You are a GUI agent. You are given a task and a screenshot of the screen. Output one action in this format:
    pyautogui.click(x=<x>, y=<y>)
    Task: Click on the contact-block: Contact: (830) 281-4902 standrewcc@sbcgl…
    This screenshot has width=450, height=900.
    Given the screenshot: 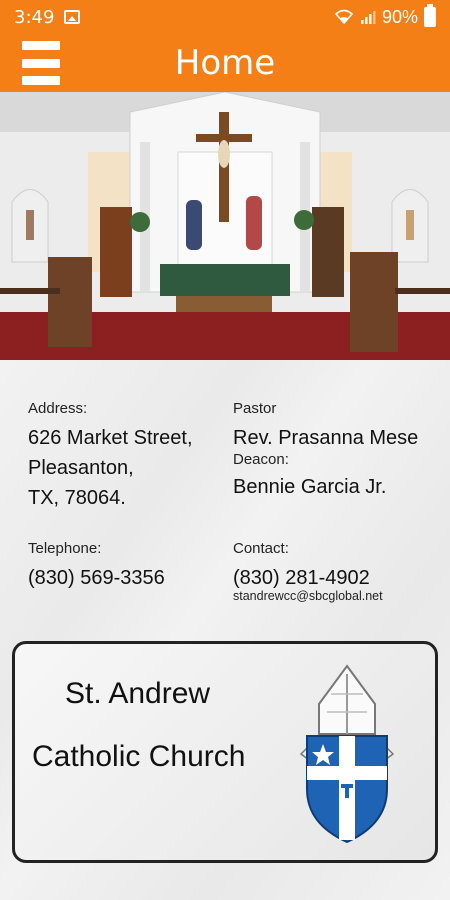 What is the action you would take?
    pyautogui.click(x=308, y=571)
    